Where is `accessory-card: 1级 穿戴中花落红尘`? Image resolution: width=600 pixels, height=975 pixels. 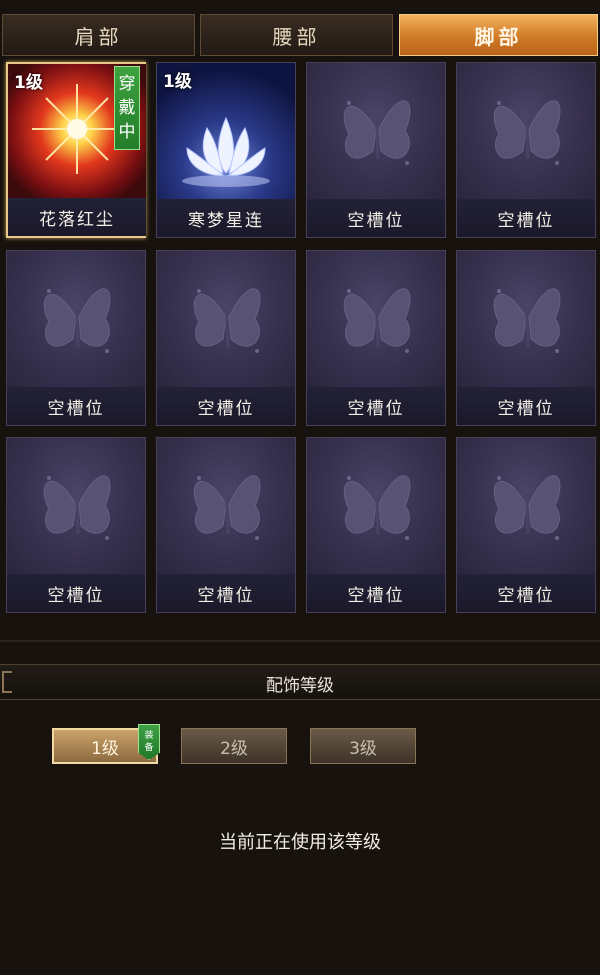 accessory-card: 1级 穿戴中花落红尘 is located at coordinates (76, 150).